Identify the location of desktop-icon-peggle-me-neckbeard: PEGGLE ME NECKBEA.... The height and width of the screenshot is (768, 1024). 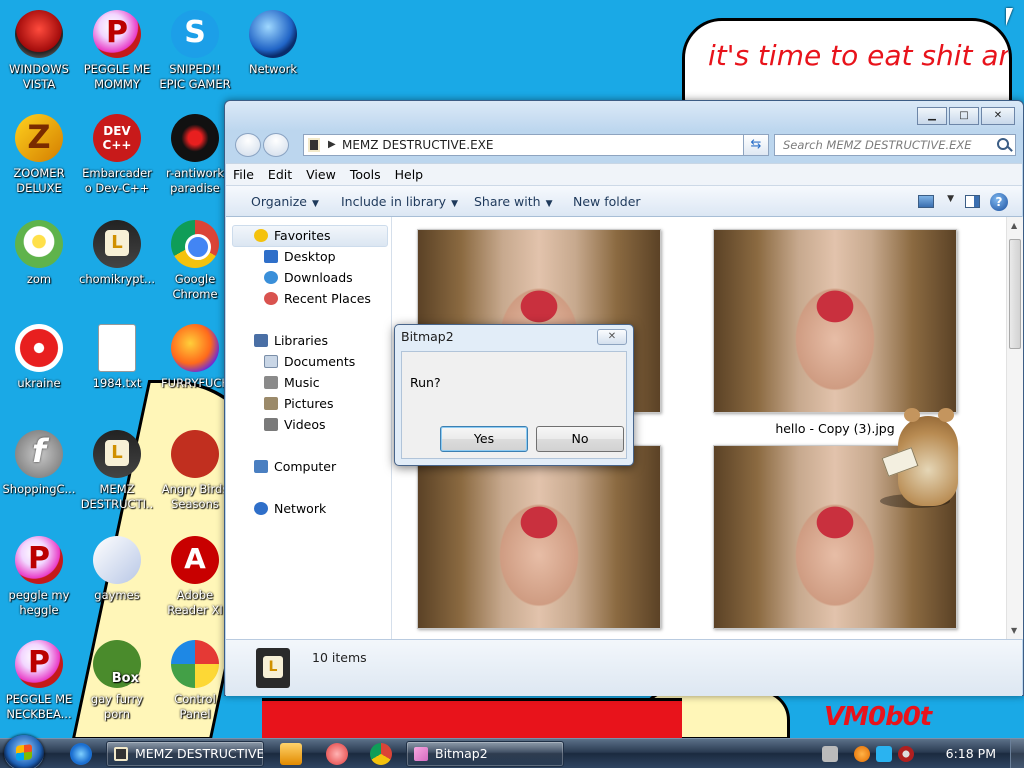
(39, 684).